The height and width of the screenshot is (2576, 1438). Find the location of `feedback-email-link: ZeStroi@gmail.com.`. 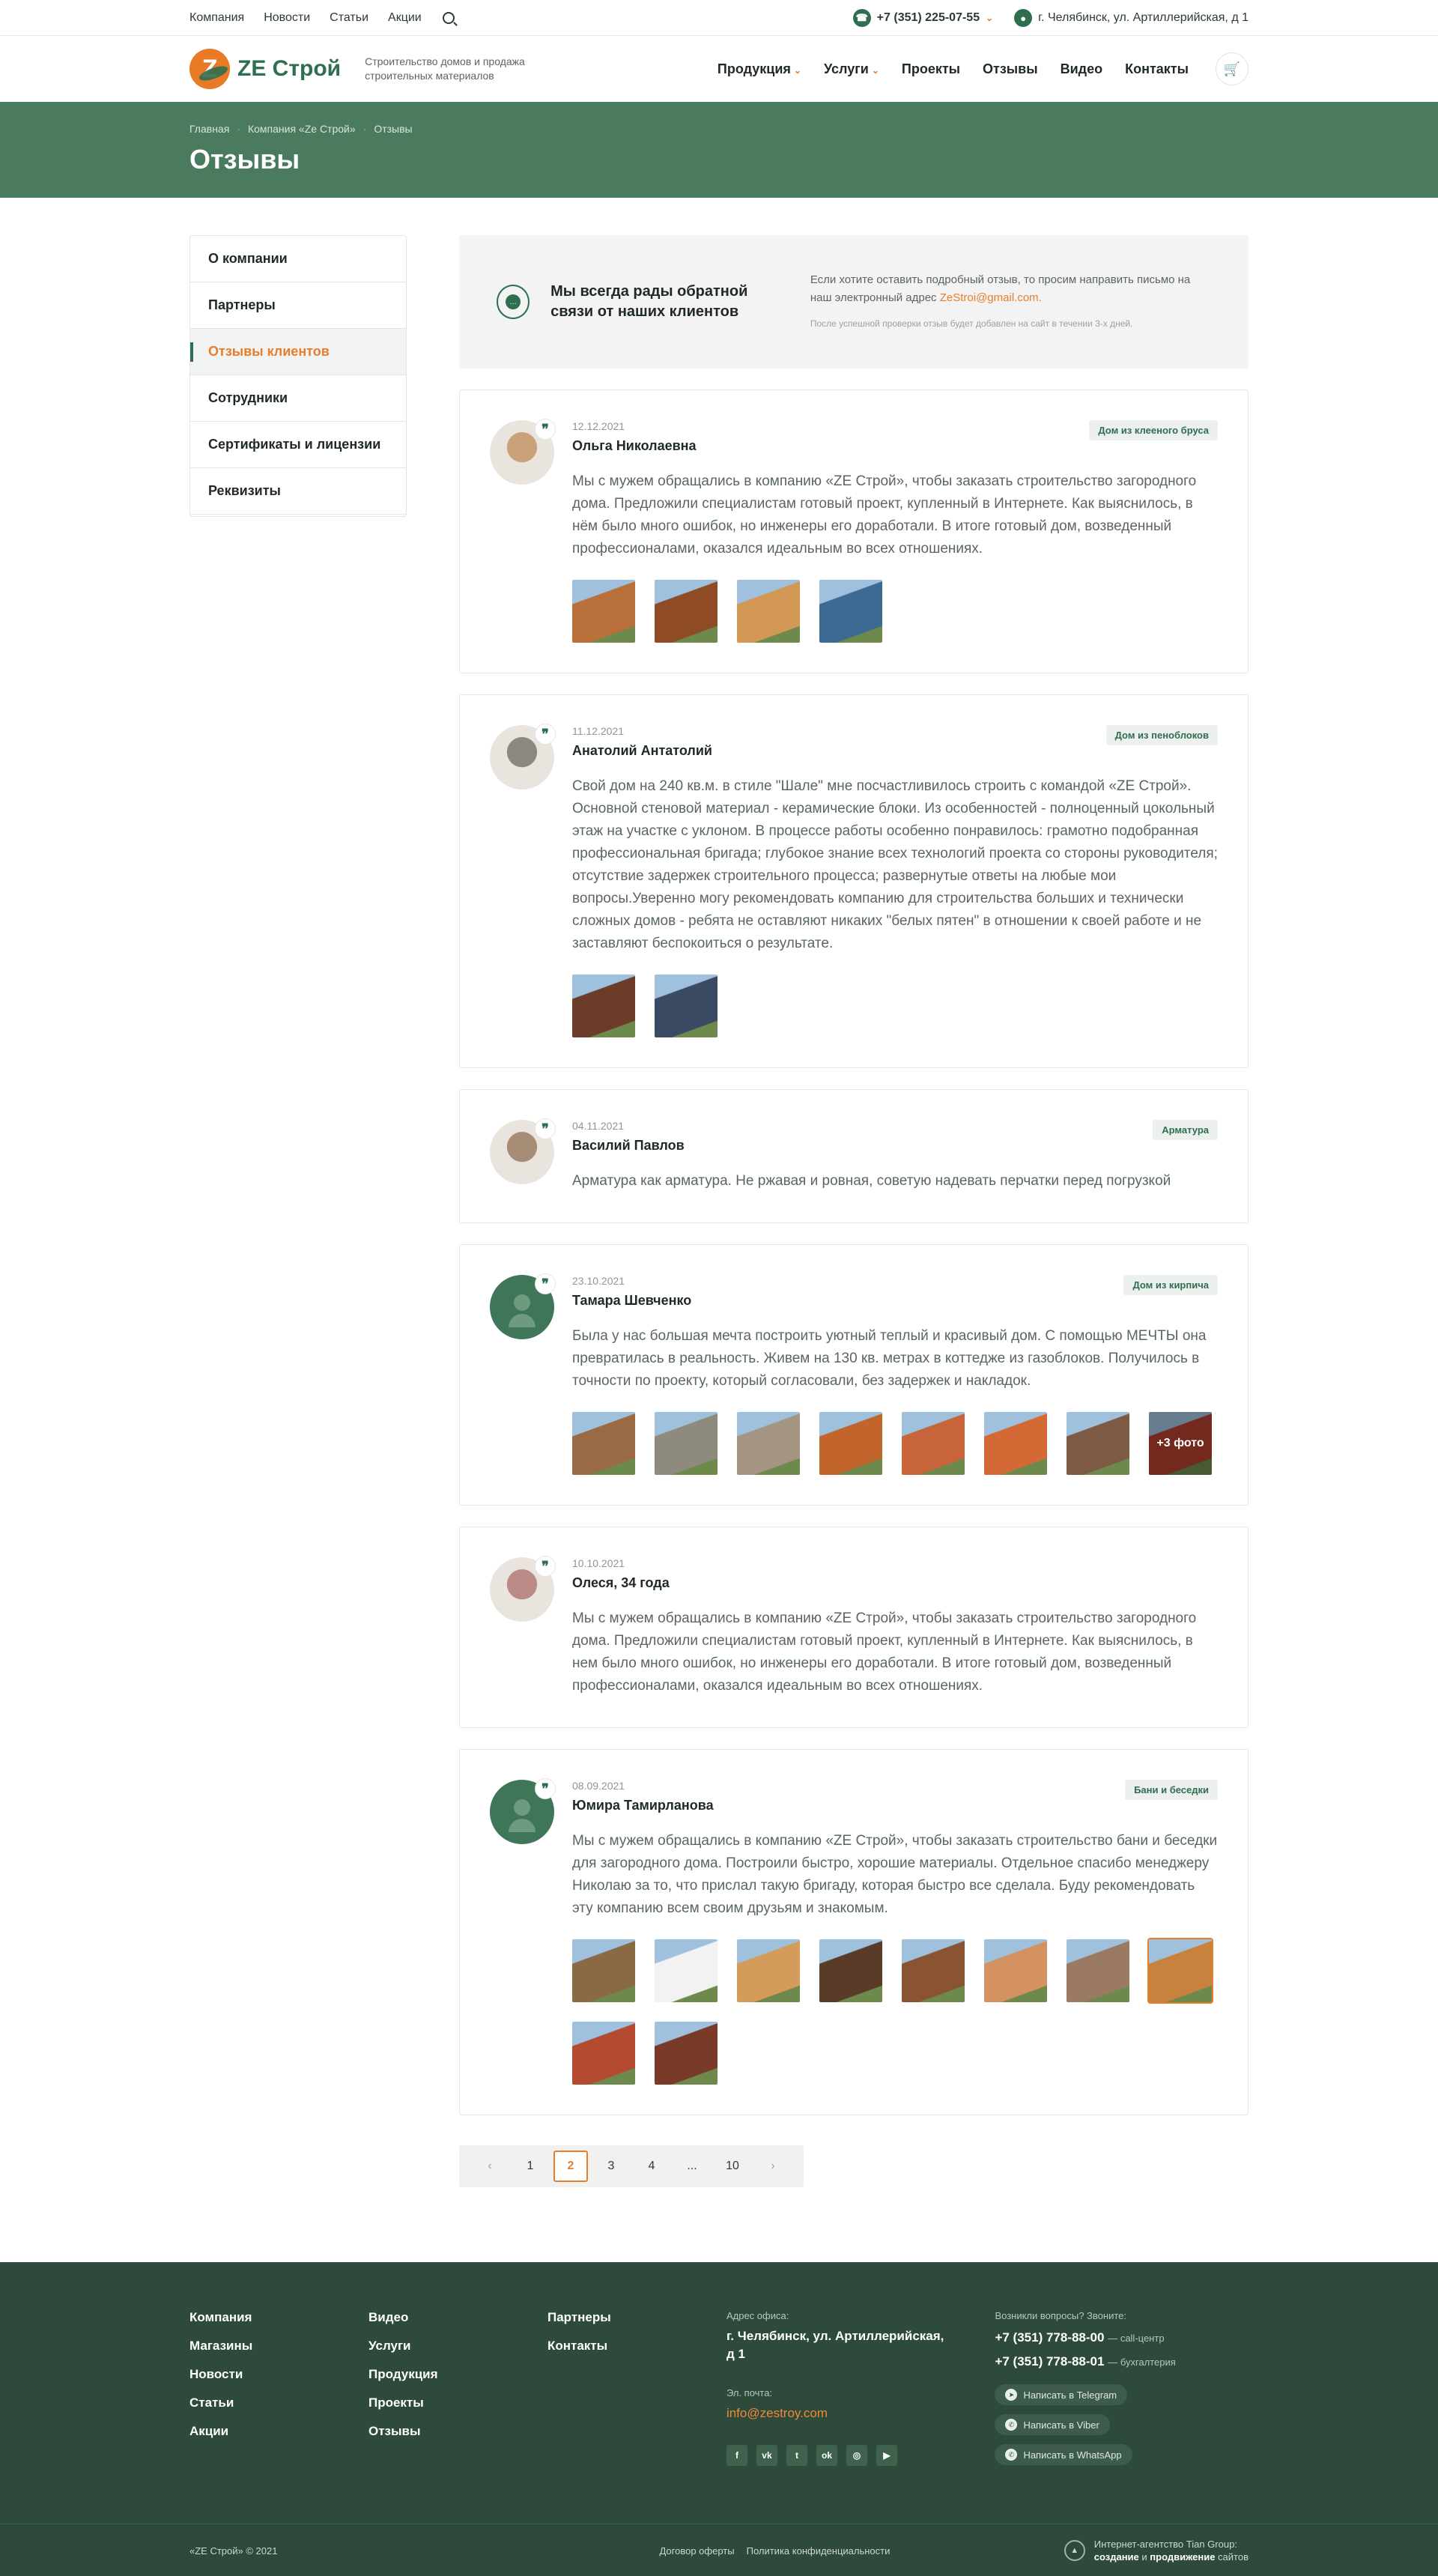

feedback-email-link: ZeStroi@gmail.com. is located at coordinates (991, 297).